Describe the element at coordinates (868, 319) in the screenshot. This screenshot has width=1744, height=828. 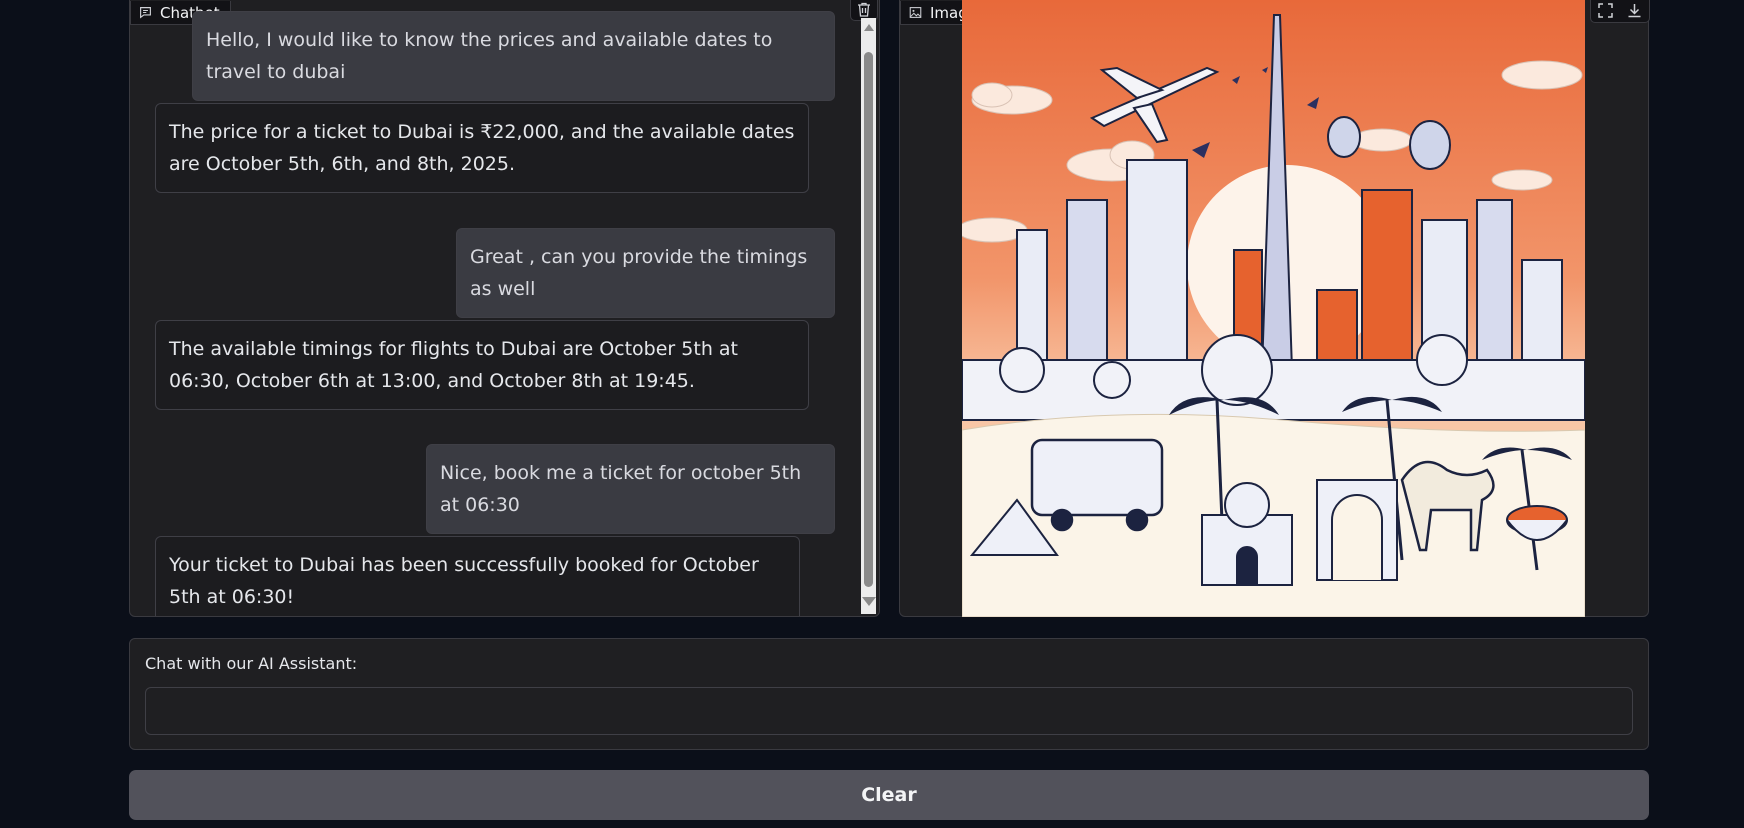
I see `chat-scrollbar-thumb` at that location.